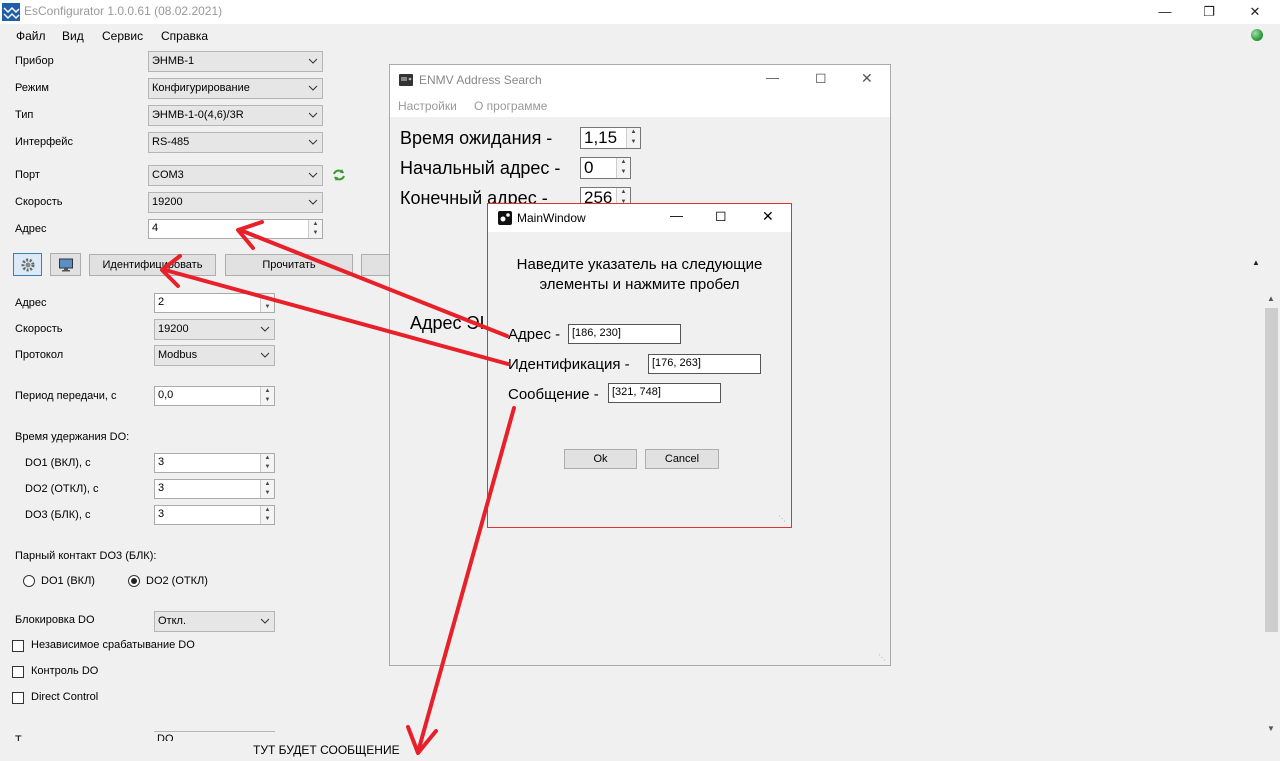  I want to click on enmv-title: ENMV Address Search, so click(480, 80).